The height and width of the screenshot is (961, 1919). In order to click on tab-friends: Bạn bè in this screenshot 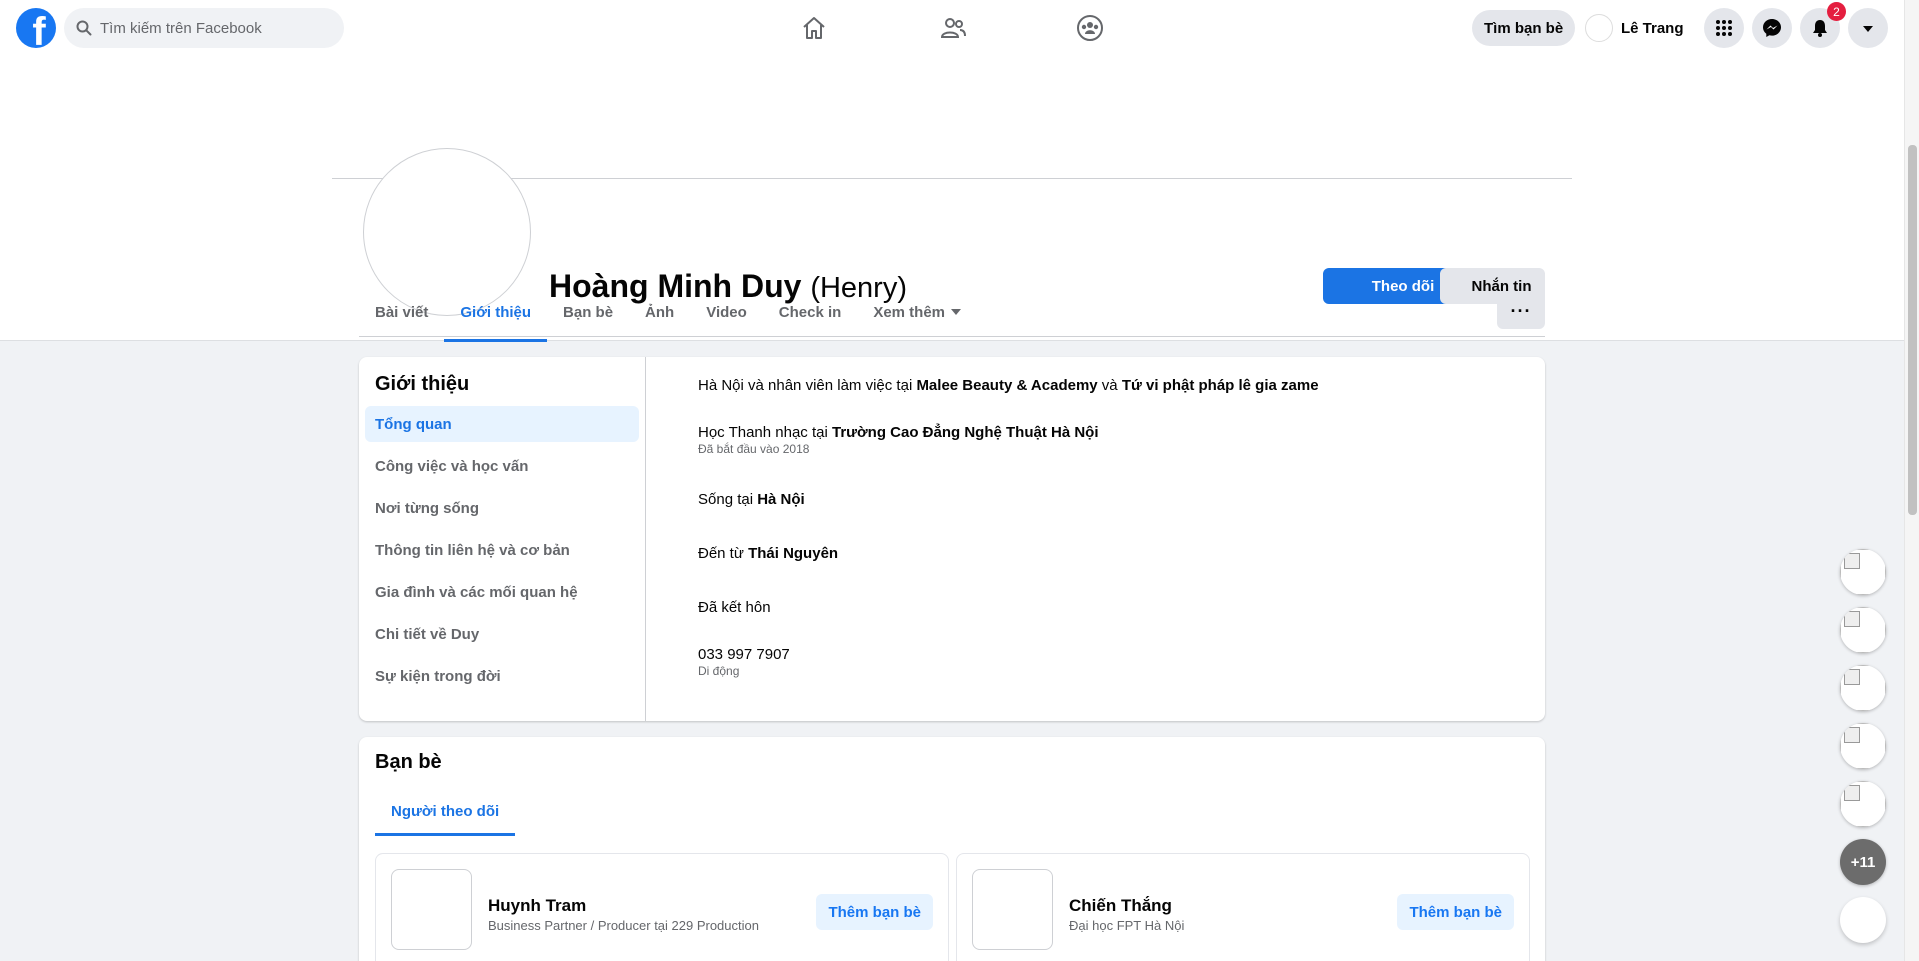, I will do `click(588, 312)`.